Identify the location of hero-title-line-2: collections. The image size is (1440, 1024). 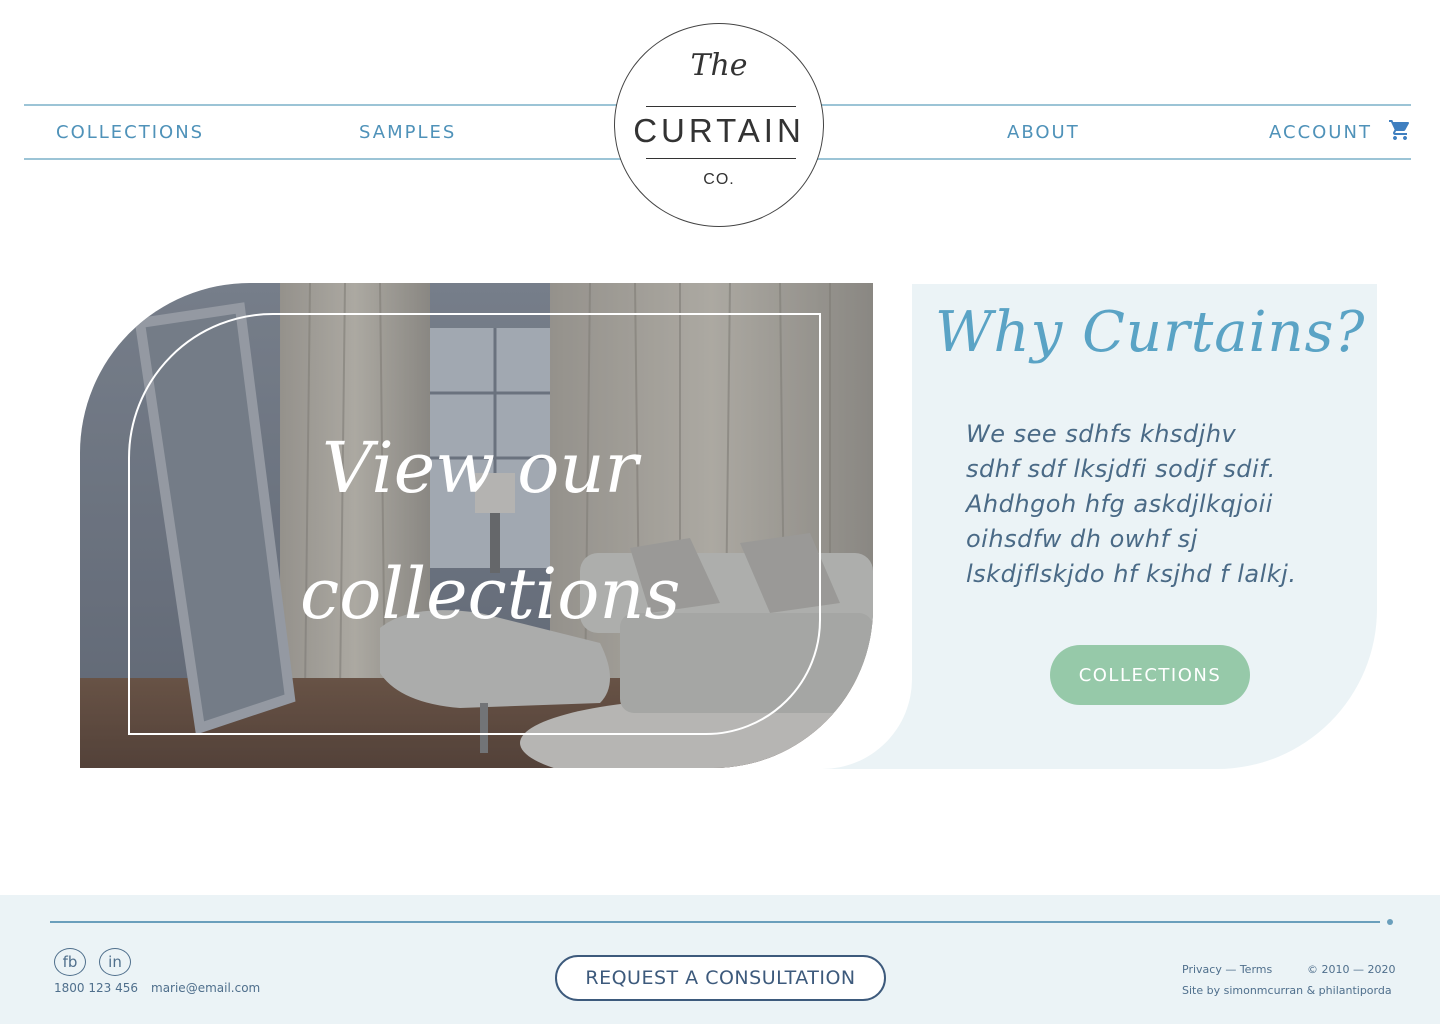
(490, 594).